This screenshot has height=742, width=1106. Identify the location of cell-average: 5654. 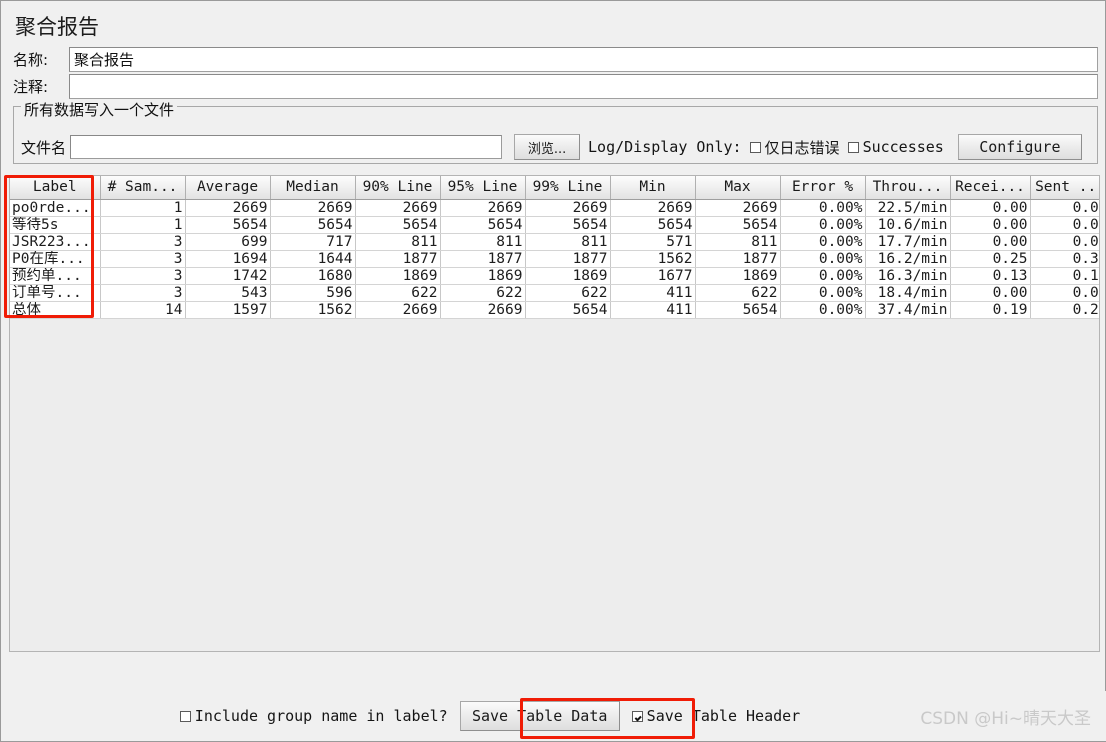
(228, 225).